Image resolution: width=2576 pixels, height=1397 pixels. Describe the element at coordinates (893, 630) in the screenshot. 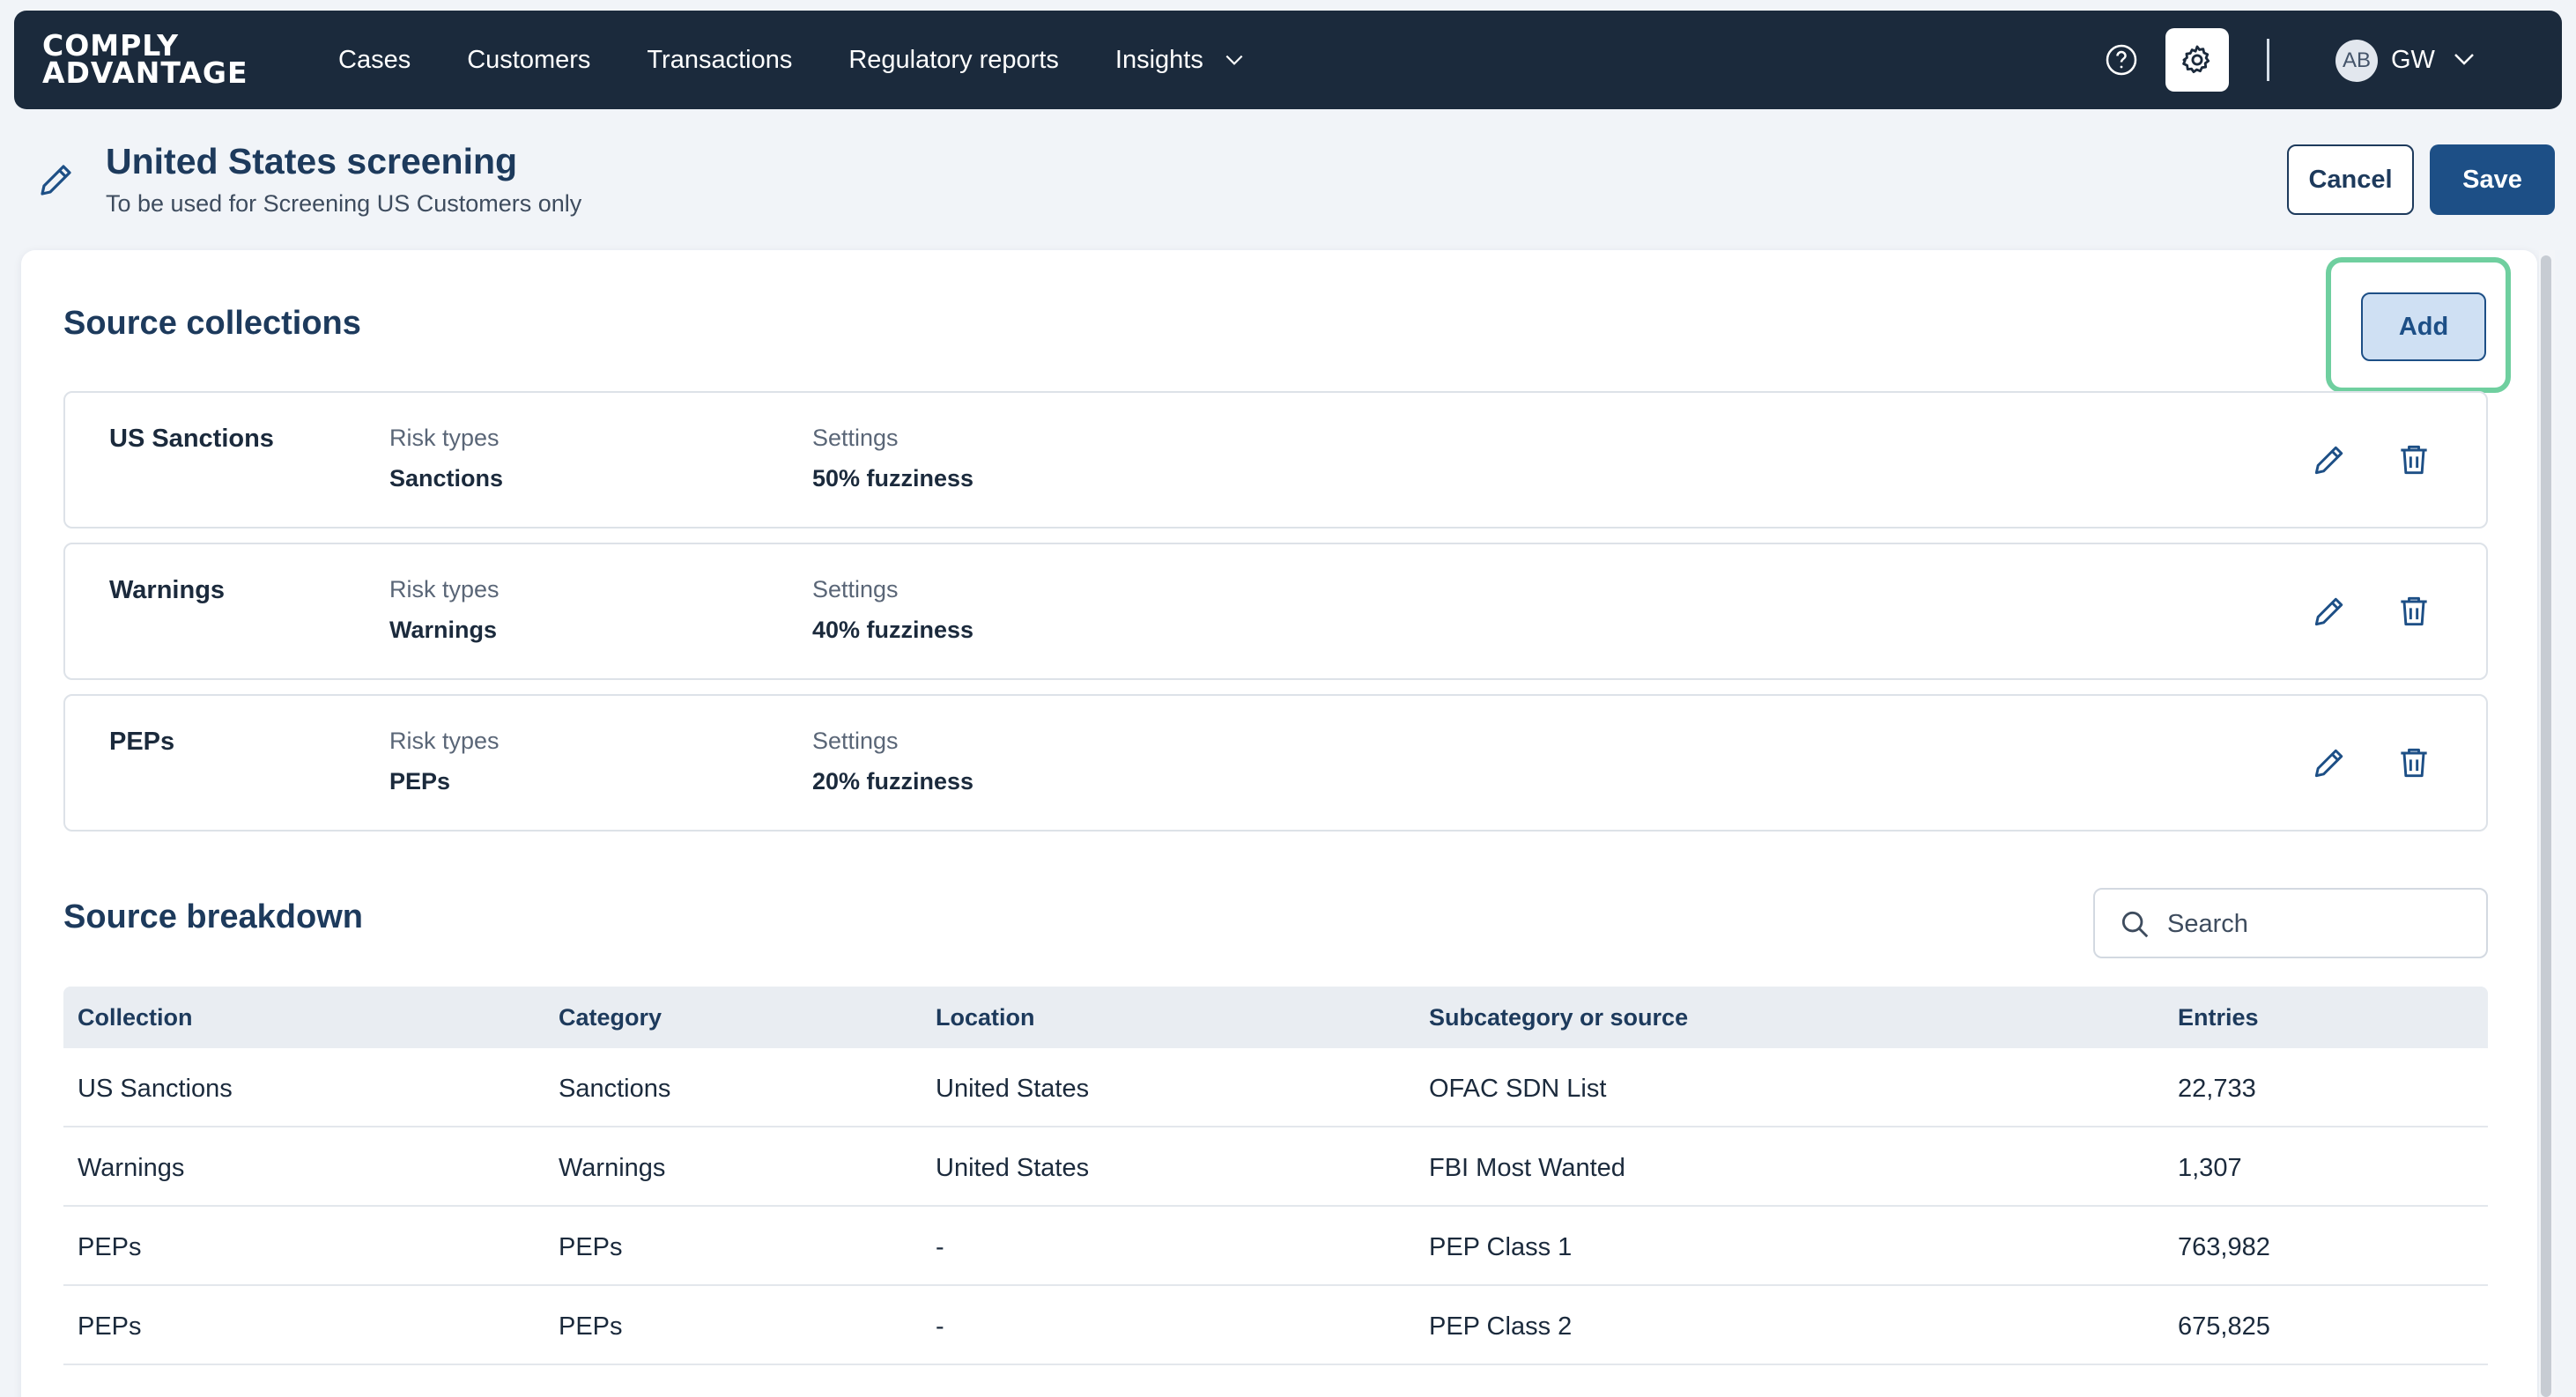

I see `settings-value: 40% fuzziness` at that location.